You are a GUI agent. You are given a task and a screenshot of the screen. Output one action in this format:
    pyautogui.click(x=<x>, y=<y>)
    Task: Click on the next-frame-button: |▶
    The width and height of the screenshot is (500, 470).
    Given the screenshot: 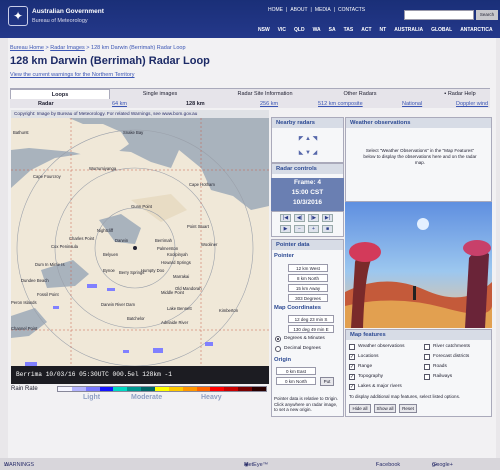 What is the action you would take?
    pyautogui.click(x=313, y=218)
    